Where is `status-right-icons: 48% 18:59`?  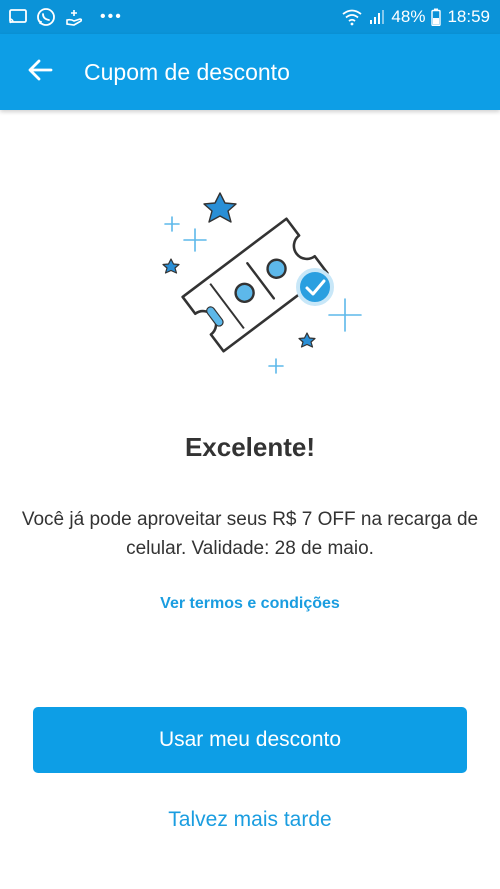
status-right-icons: 48% 18:59 is located at coordinates (415, 17).